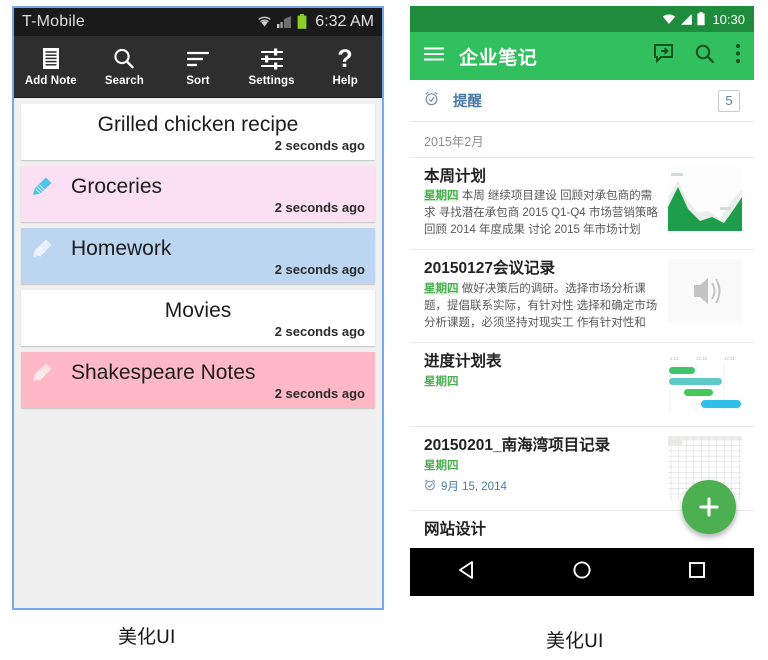  Describe the element at coordinates (467, 102) in the screenshot. I see `reminder-label: 提醒` at that location.